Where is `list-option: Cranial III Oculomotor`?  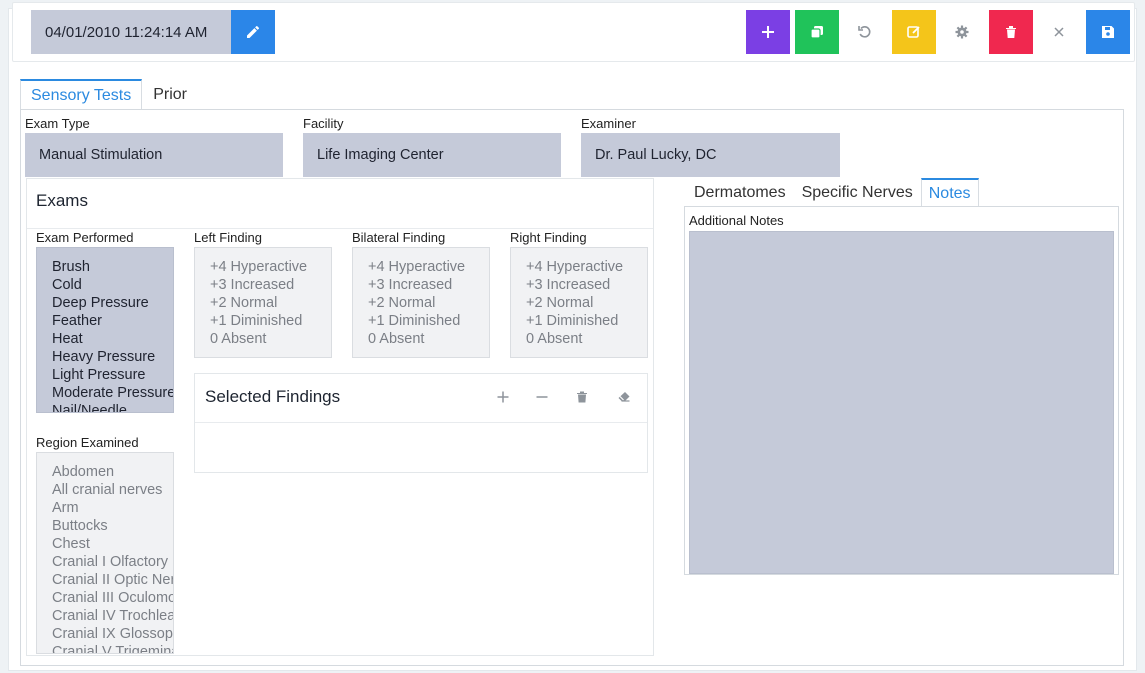
list-option: Cranial III Oculomotor is located at coordinates (112, 598).